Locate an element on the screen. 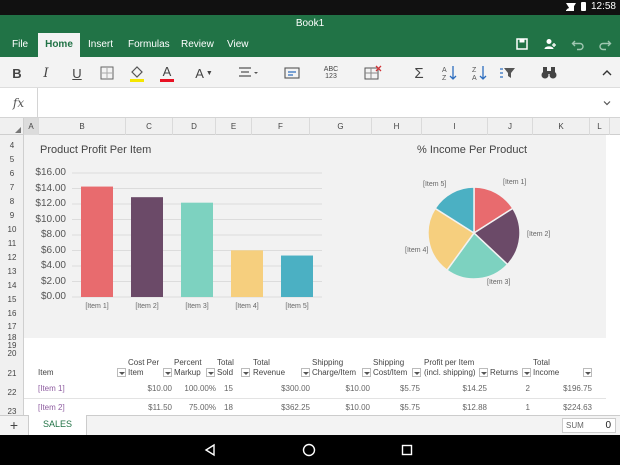  back-icon is located at coordinates (210, 450).